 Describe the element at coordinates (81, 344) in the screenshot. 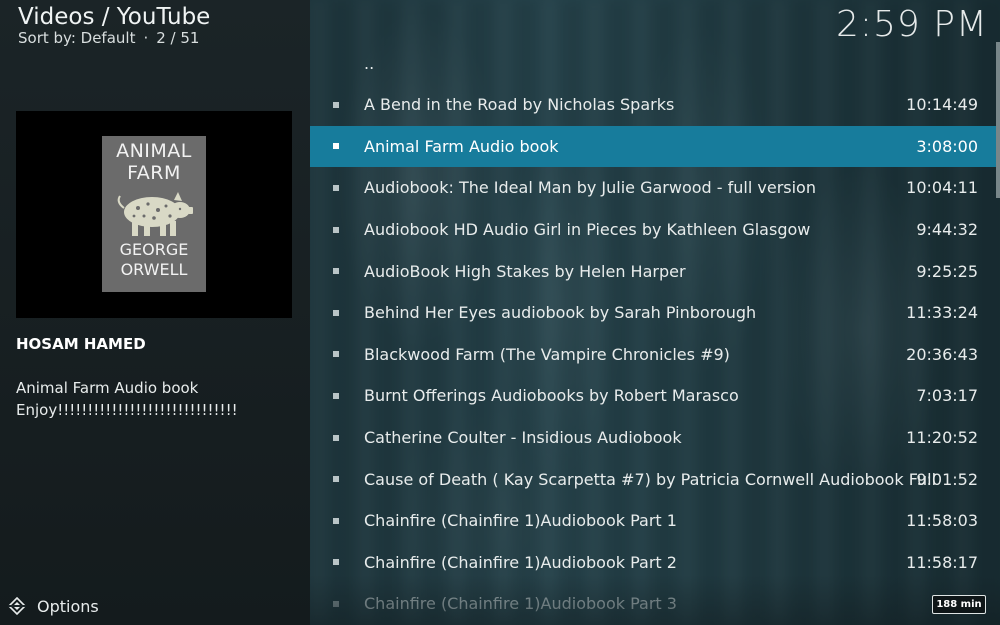

I see `channel-name: HOSAM HAMED` at that location.